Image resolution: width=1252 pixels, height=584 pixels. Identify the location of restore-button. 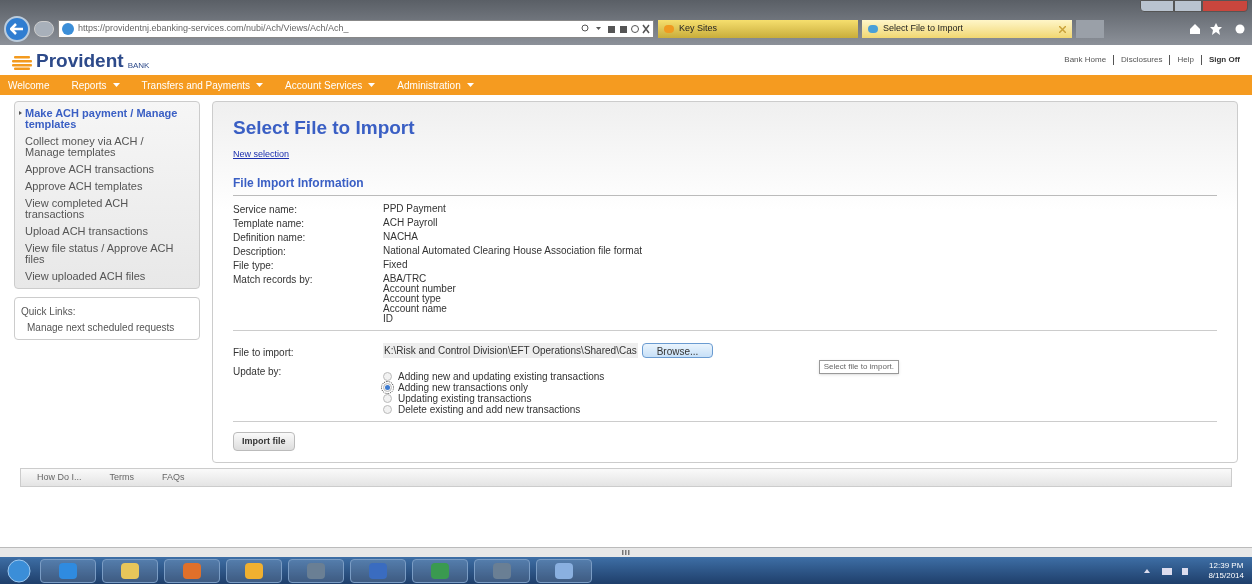
(1188, 6).